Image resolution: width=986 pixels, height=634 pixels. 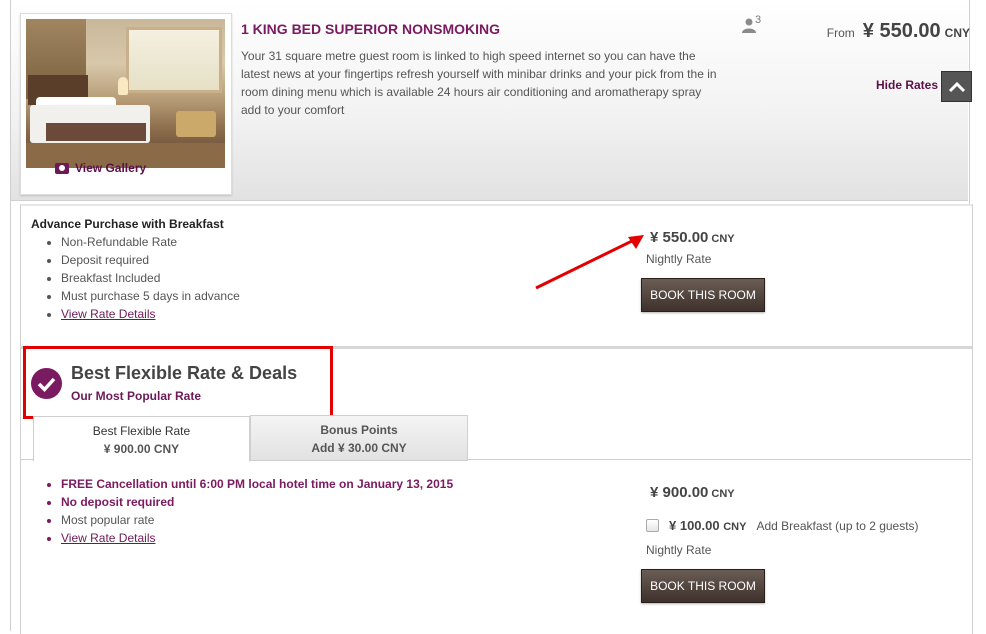 I want to click on from-label: From, so click(x=840, y=33).